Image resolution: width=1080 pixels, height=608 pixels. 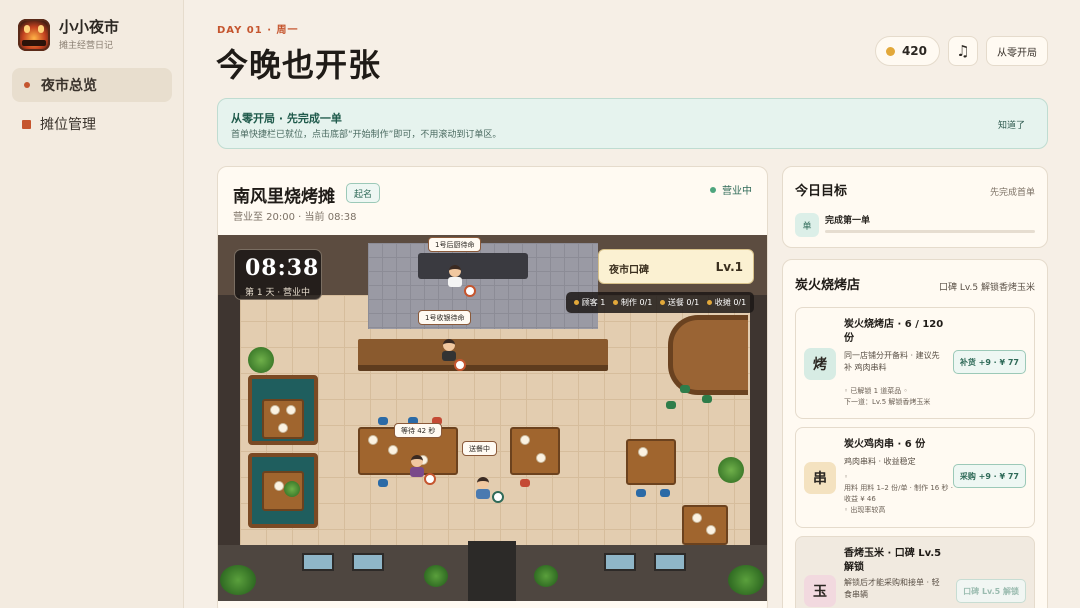 I want to click on cashier-character, so click(x=449, y=350).